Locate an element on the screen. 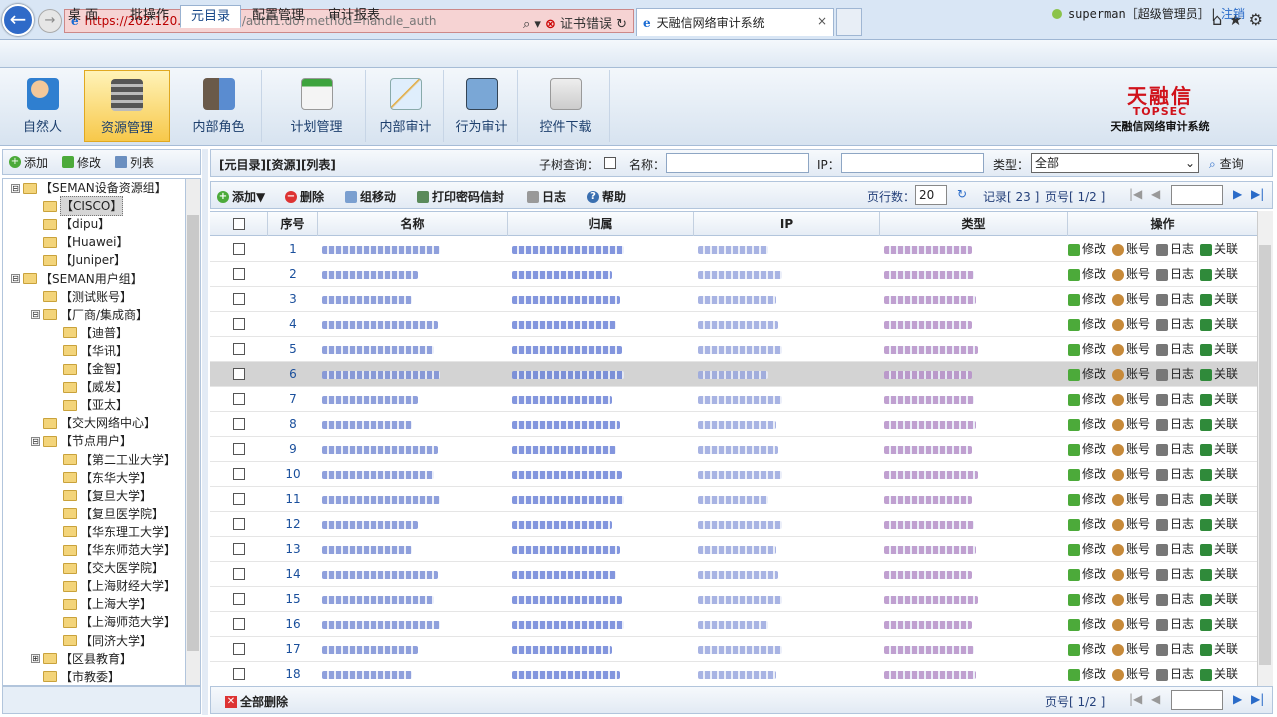 The width and height of the screenshot is (1277, 717). toolbar-natural-person: 自然人 is located at coordinates (43, 106).